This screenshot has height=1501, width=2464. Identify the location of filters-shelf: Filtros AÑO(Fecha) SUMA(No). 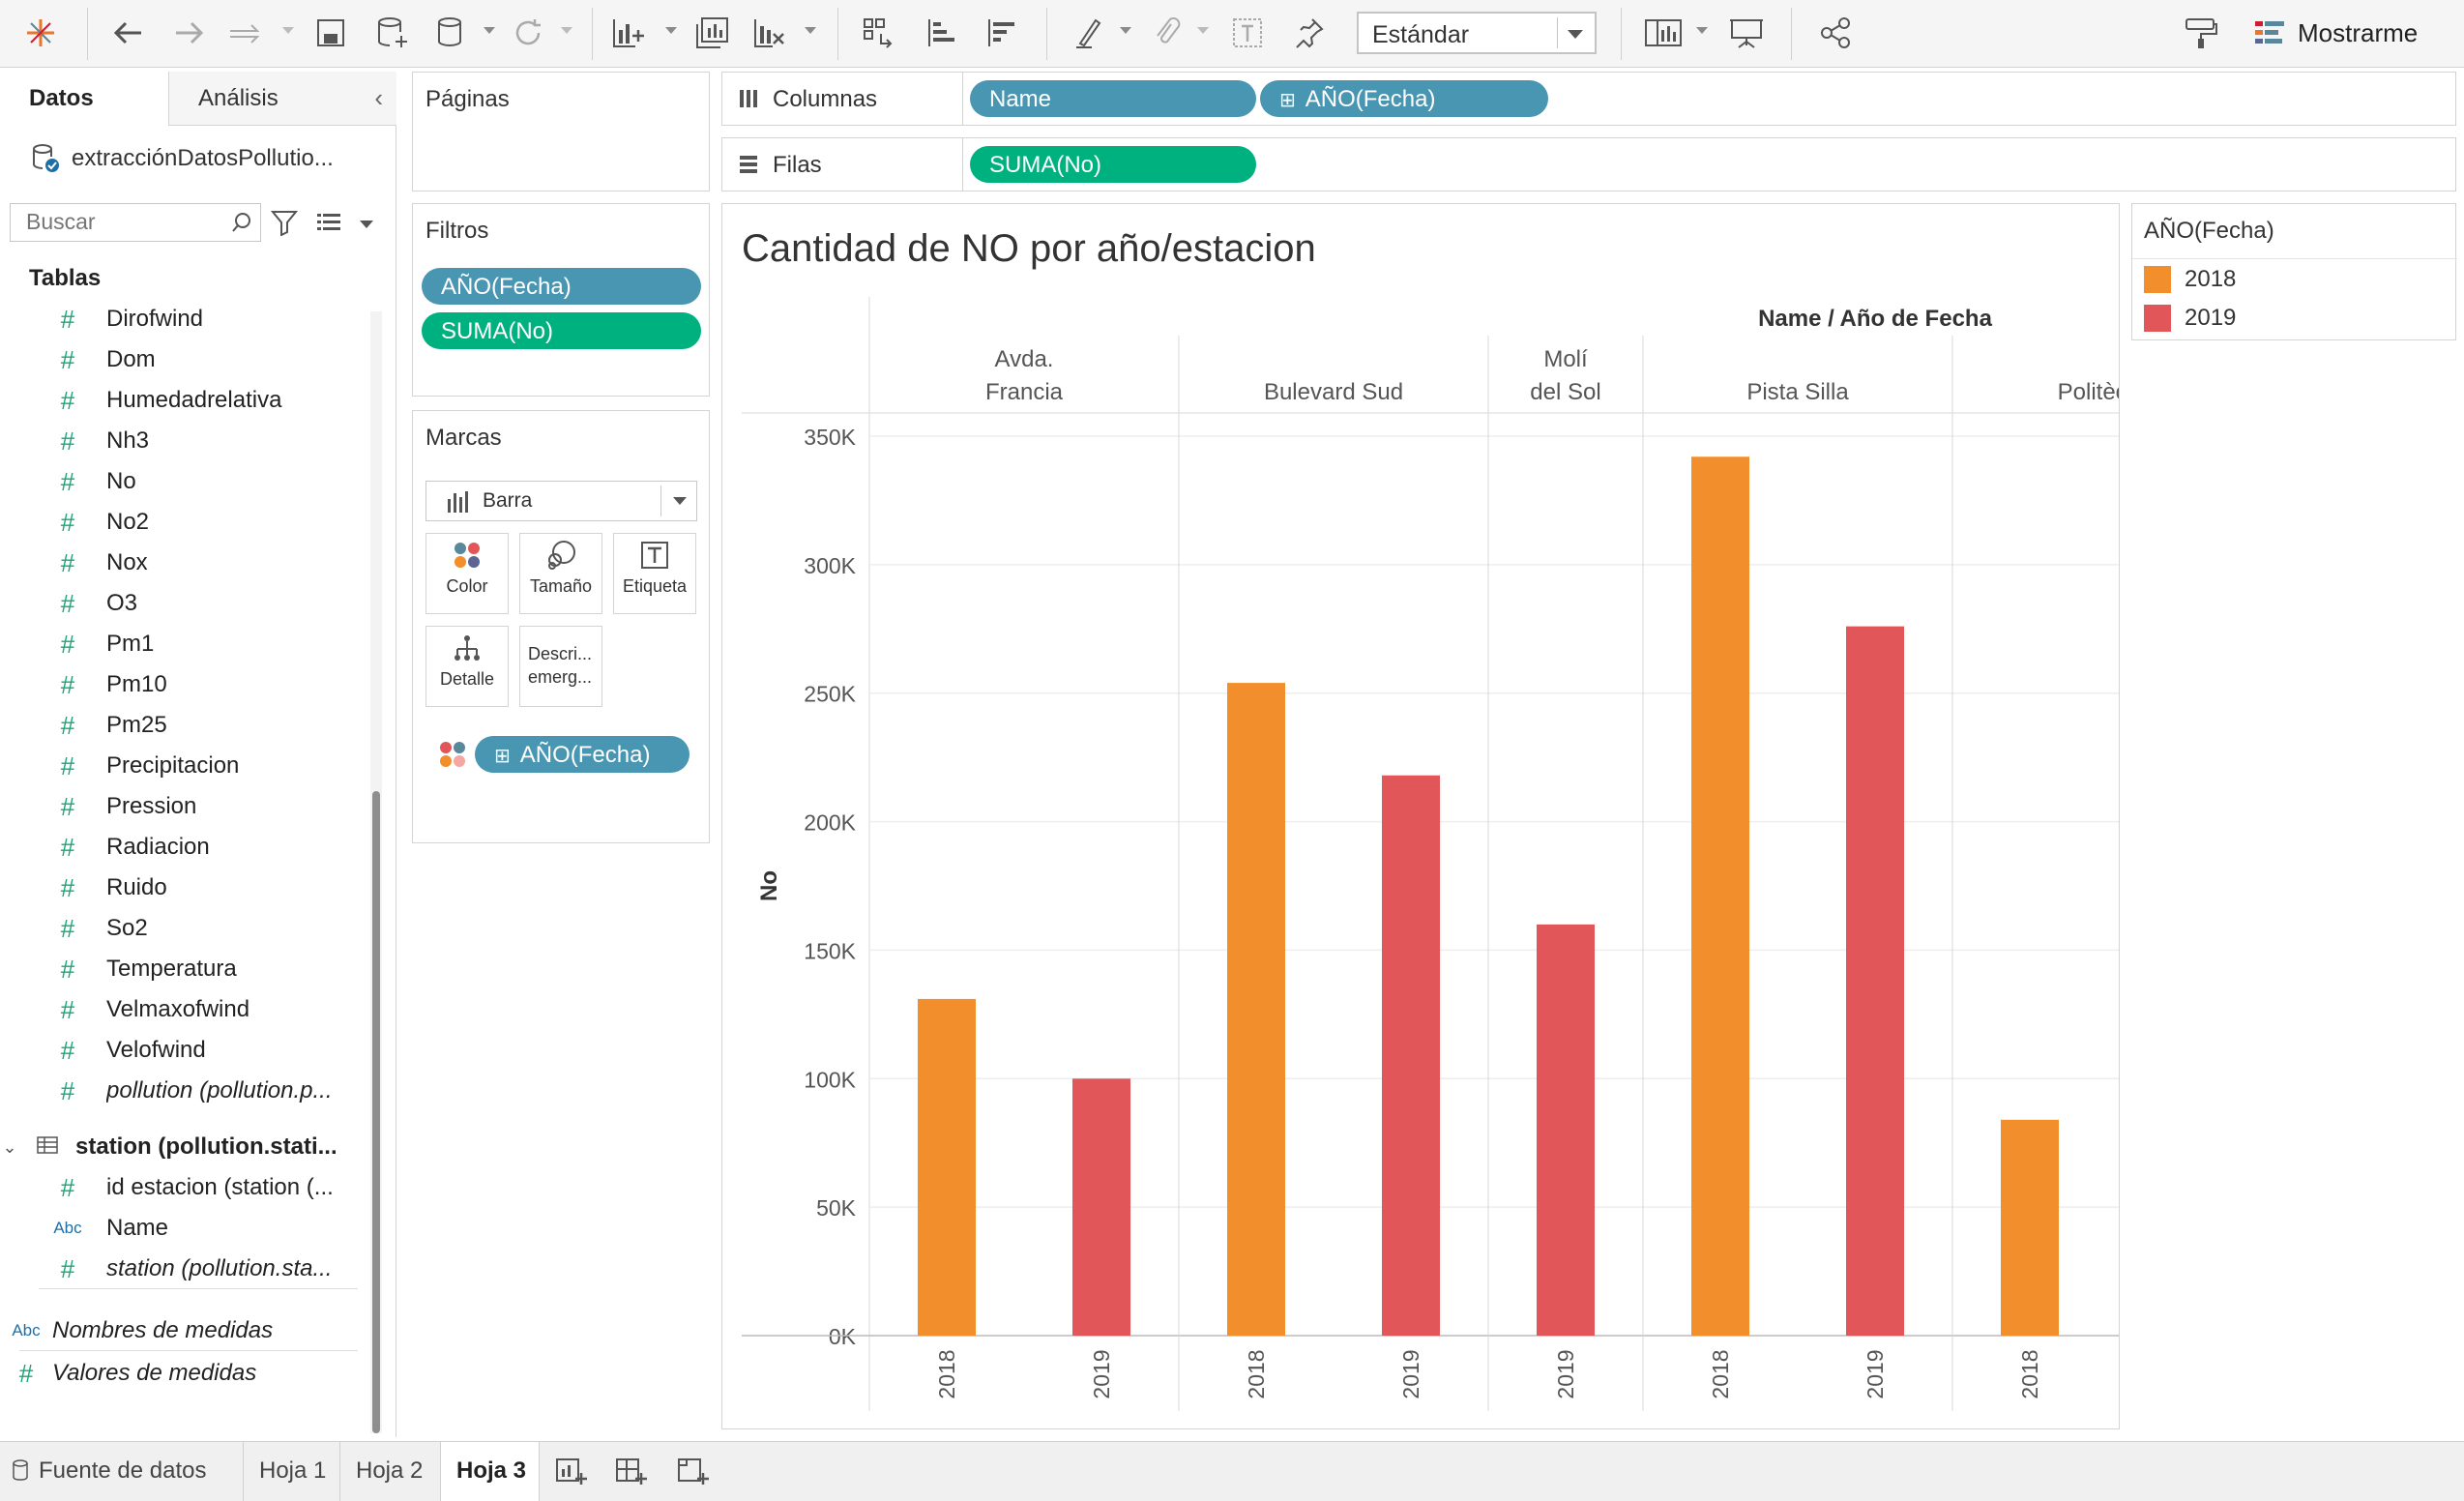
(561, 300).